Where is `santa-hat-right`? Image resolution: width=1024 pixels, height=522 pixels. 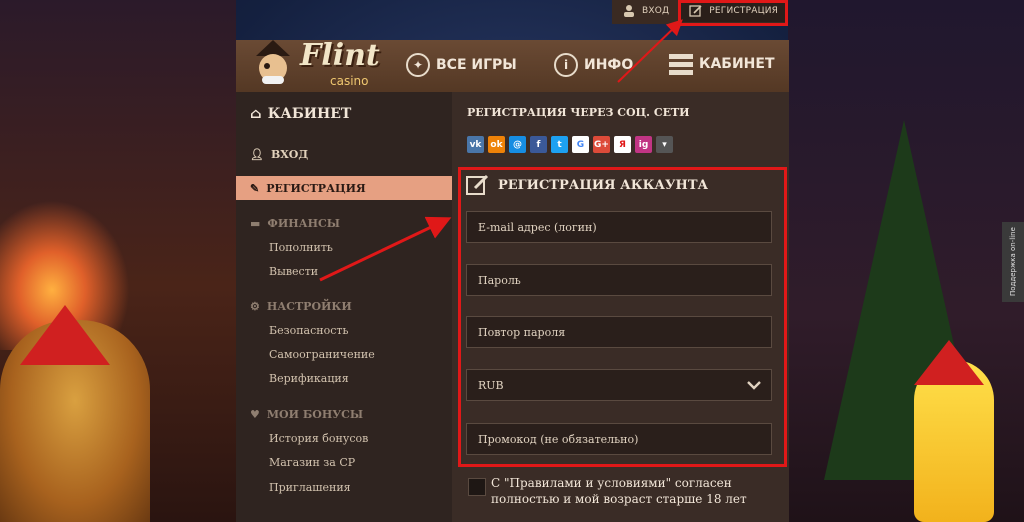 santa-hat-right is located at coordinates (949, 362).